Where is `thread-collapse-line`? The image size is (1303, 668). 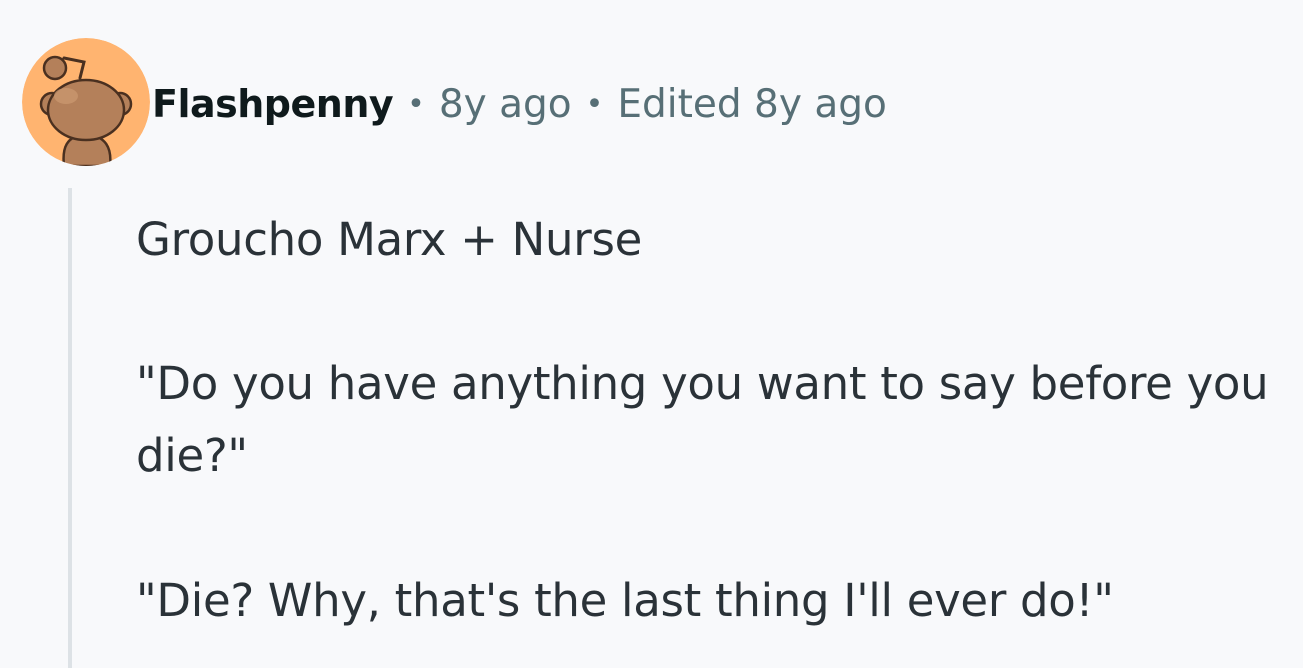
thread-collapse-line is located at coordinates (70, 428).